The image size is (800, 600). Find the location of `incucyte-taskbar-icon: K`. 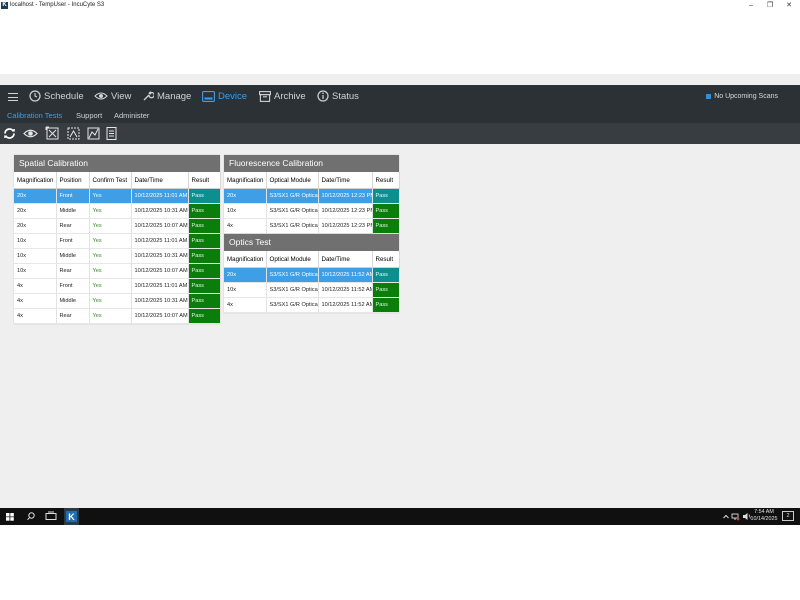

incucyte-taskbar-icon: K is located at coordinates (71, 516).